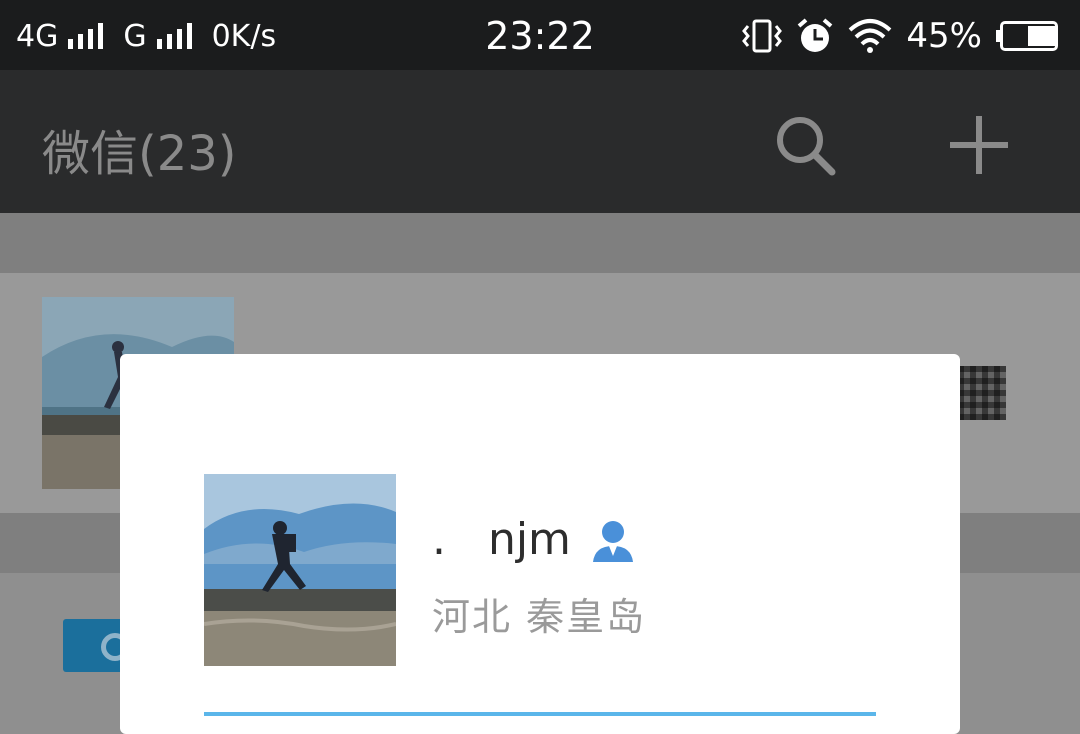 This screenshot has height=734, width=1080. Describe the element at coordinates (944, 36) in the screenshot. I see `battery-percent: 45%` at that location.